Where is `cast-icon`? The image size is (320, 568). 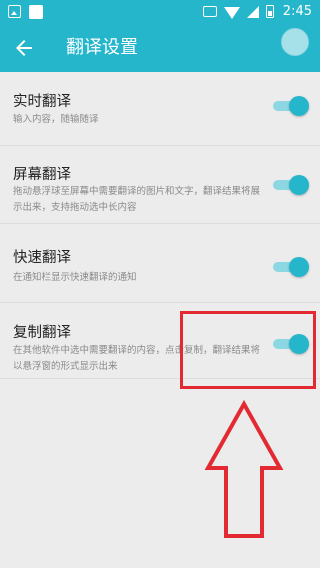 cast-icon is located at coordinates (209, 11).